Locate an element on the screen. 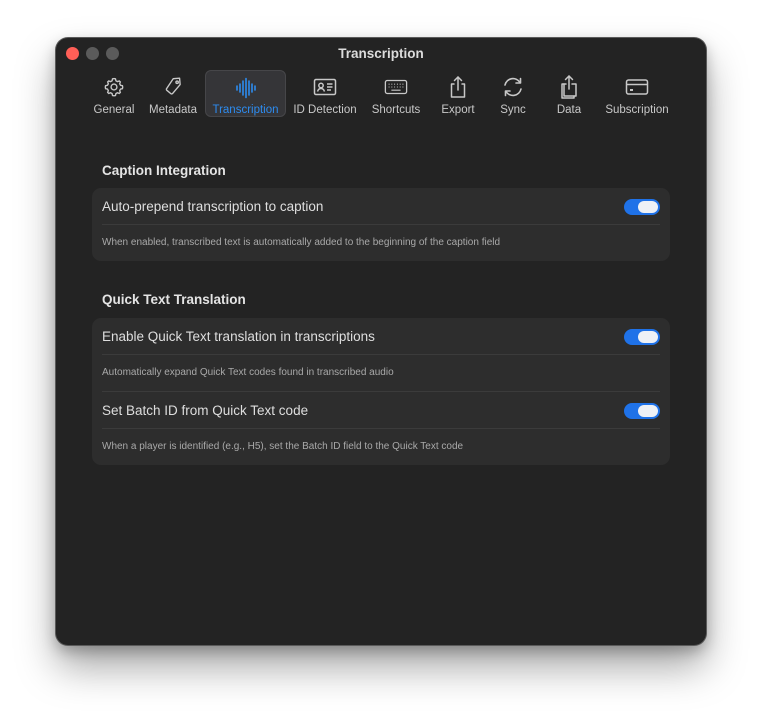 The image size is (762, 720). window-title: Transcription is located at coordinates (381, 53).